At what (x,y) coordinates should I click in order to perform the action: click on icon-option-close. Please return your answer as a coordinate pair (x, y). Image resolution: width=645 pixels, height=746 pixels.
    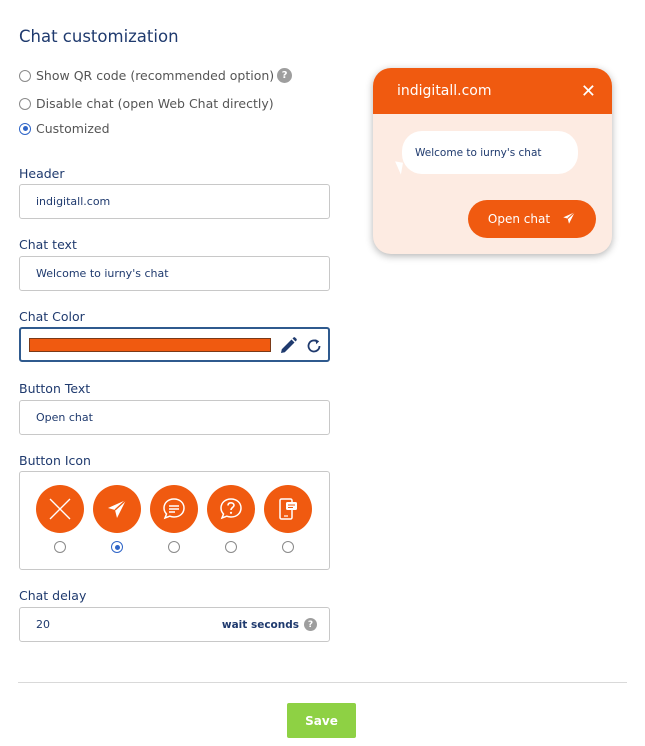
    Looking at the image, I should click on (60, 519).